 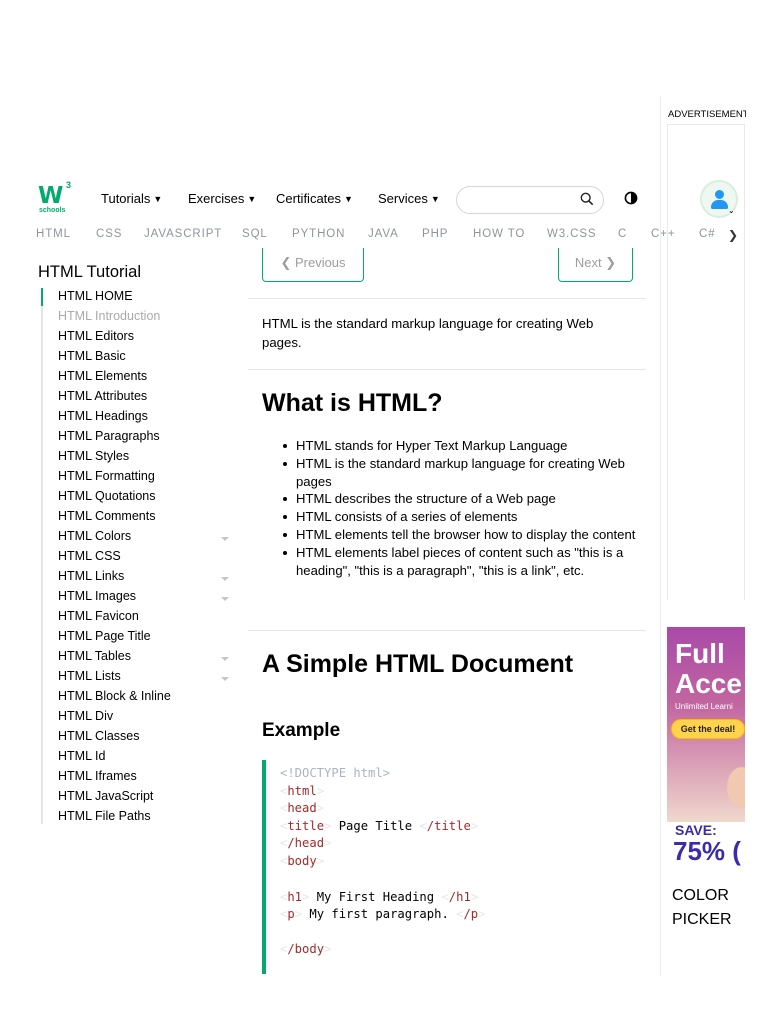 What do you see at coordinates (50, 196) in the screenshot?
I see `logo-mark: W` at bounding box center [50, 196].